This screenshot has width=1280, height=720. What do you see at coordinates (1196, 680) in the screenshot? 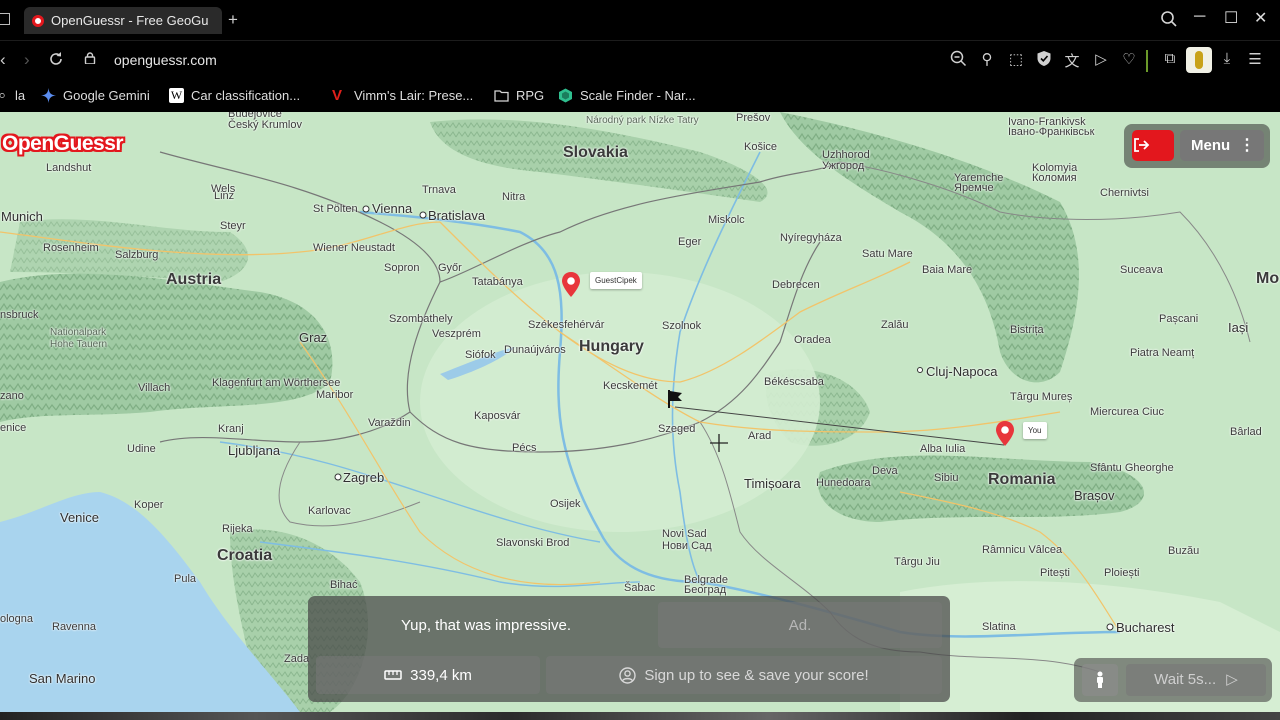
I see `next-round-button: Wait 5s... ▷` at bounding box center [1196, 680].